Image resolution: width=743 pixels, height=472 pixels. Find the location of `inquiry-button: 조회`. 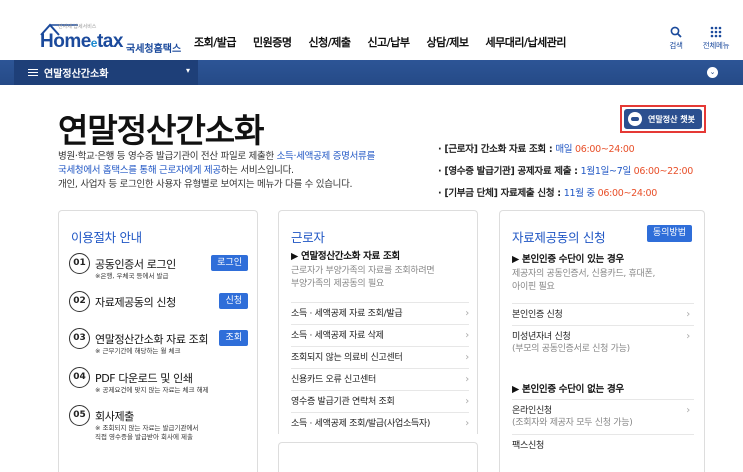

inquiry-button: 조회 is located at coordinates (233, 338).